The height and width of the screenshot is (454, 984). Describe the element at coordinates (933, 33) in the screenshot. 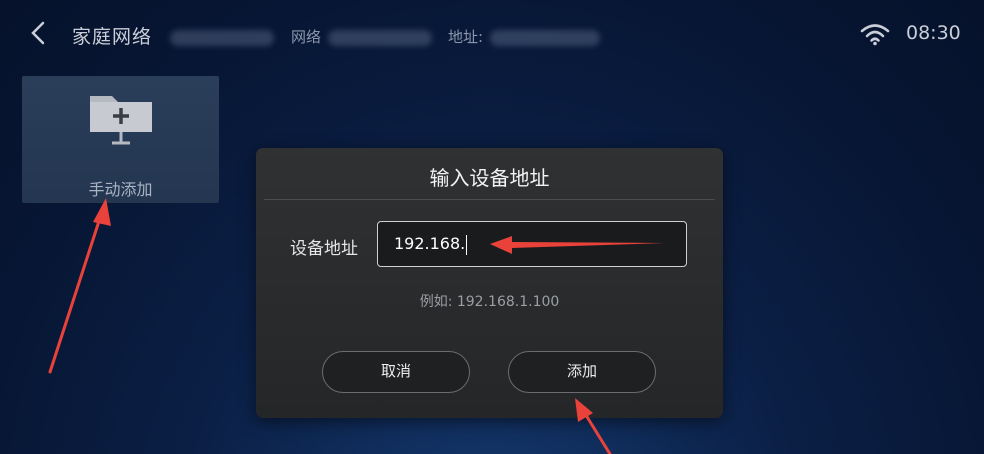

I see `clock: 08:30` at that location.